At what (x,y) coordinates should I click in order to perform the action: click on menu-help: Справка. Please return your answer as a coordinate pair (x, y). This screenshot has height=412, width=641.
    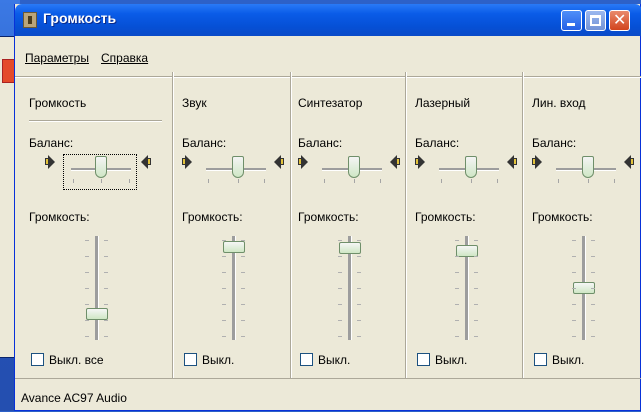
    Looking at the image, I should click on (124, 58).